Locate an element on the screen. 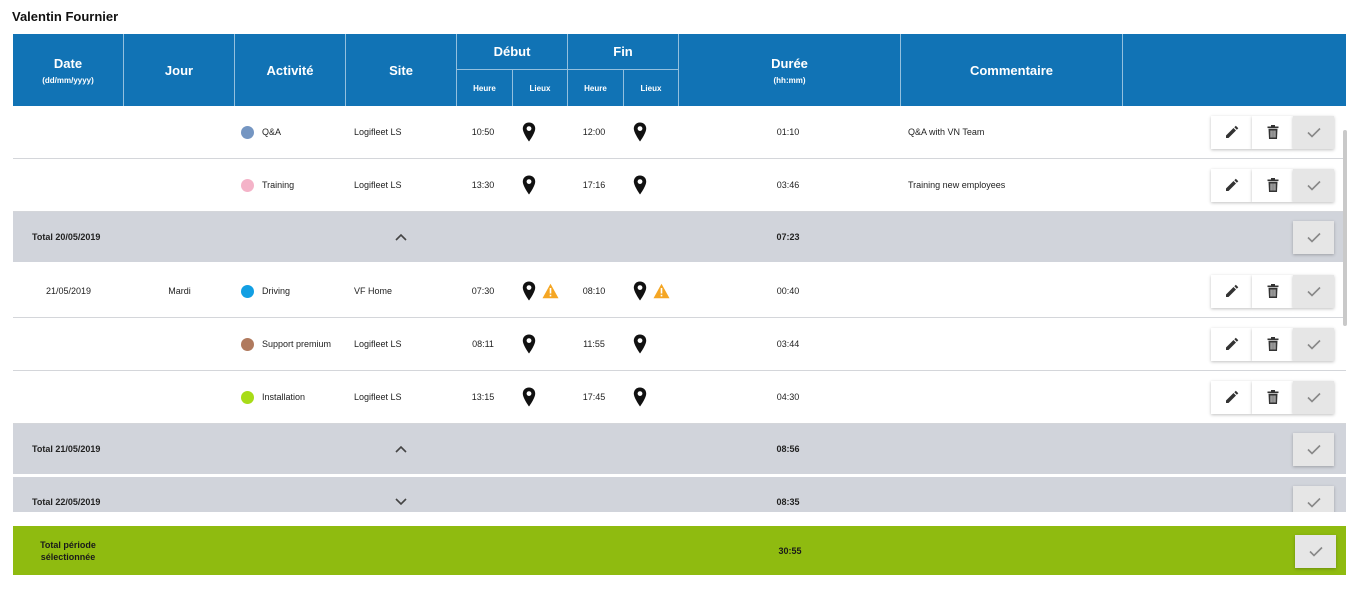 Image resolution: width=1356 pixels, height=589 pixels. header-duree: Durée (hh:mm) is located at coordinates (790, 70).